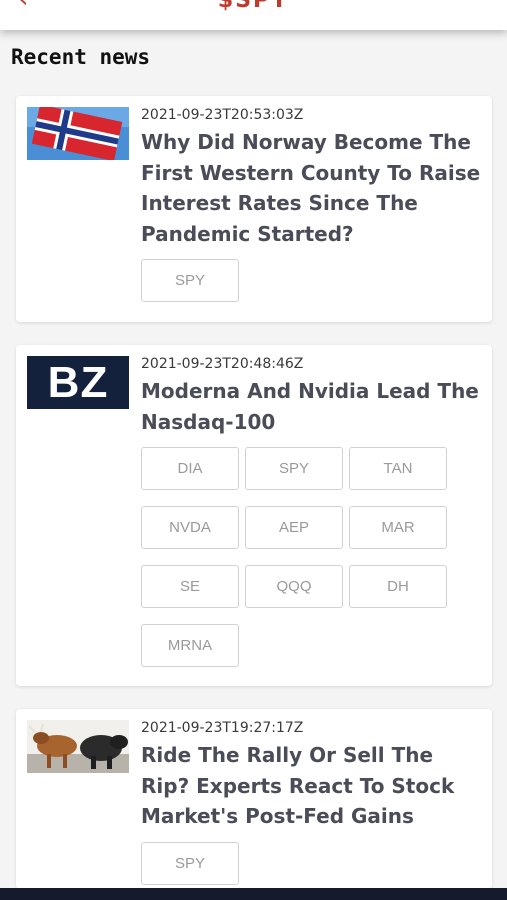 The image size is (507, 900). Describe the element at coordinates (398, 527) in the screenshot. I see `ticker-chip: MAR` at that location.